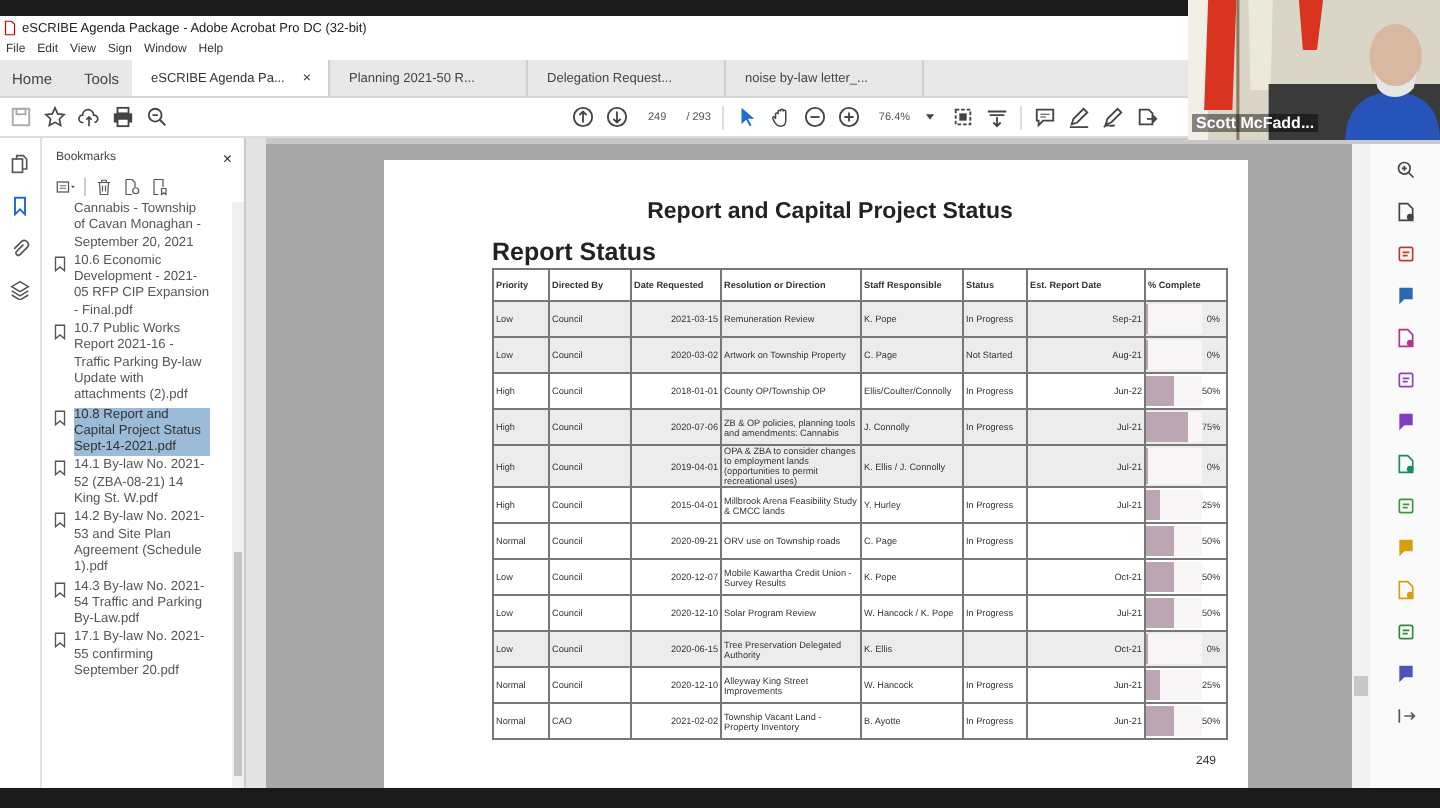  What do you see at coordinates (1113, 117) in the screenshot?
I see `sign-icon` at bounding box center [1113, 117].